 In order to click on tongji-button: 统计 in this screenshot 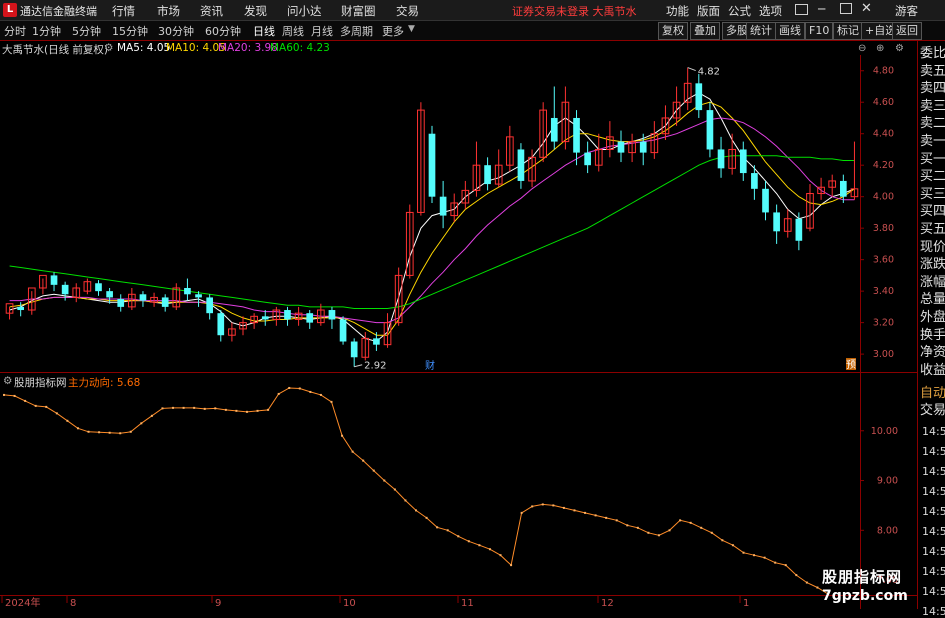, I will do `click(761, 31)`.